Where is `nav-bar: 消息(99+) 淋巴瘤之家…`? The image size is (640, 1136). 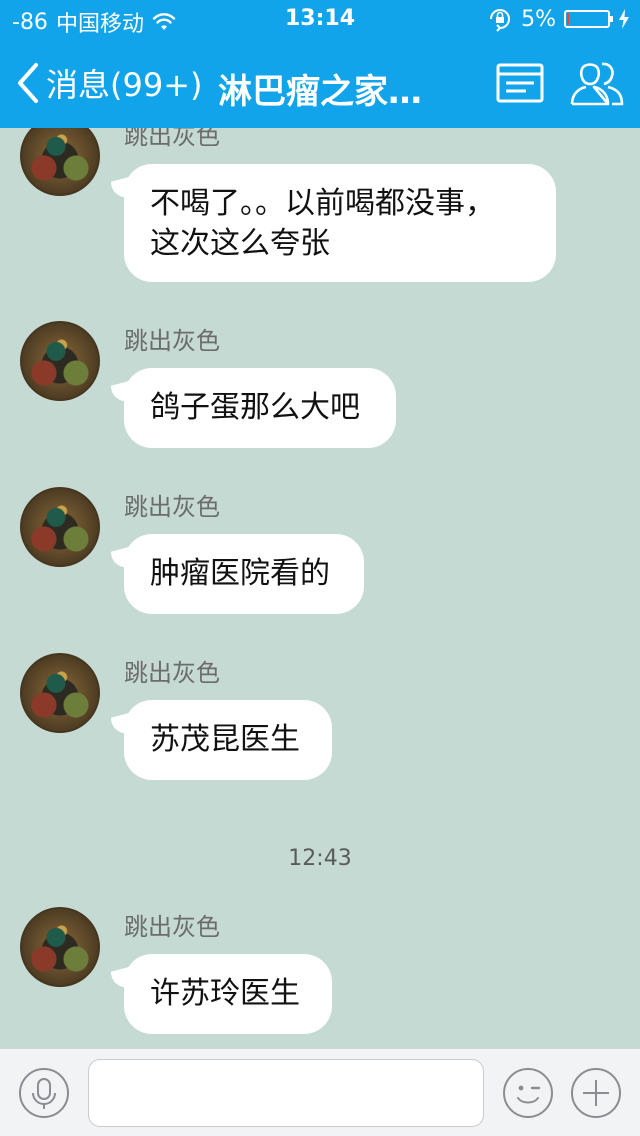 nav-bar: 消息(99+) 淋巴瘤之家… is located at coordinates (320, 84).